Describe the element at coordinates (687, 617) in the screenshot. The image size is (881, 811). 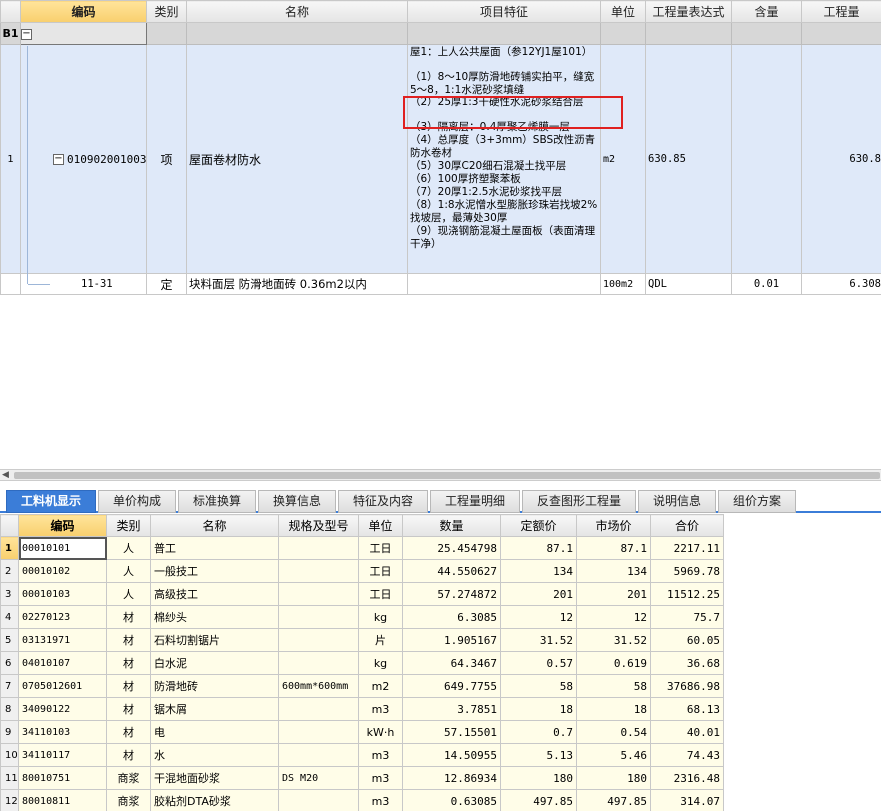
I see `resource-total: 75.7` at that location.